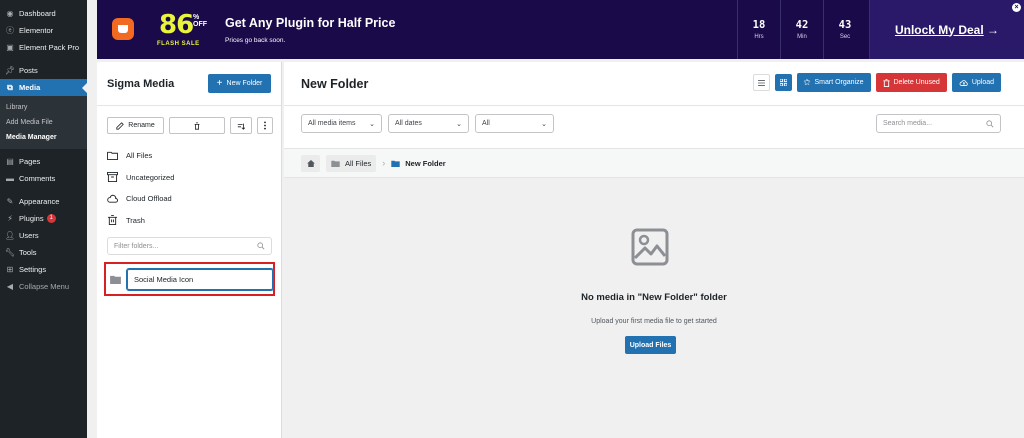  I want to click on list-icon, so click(761, 82).